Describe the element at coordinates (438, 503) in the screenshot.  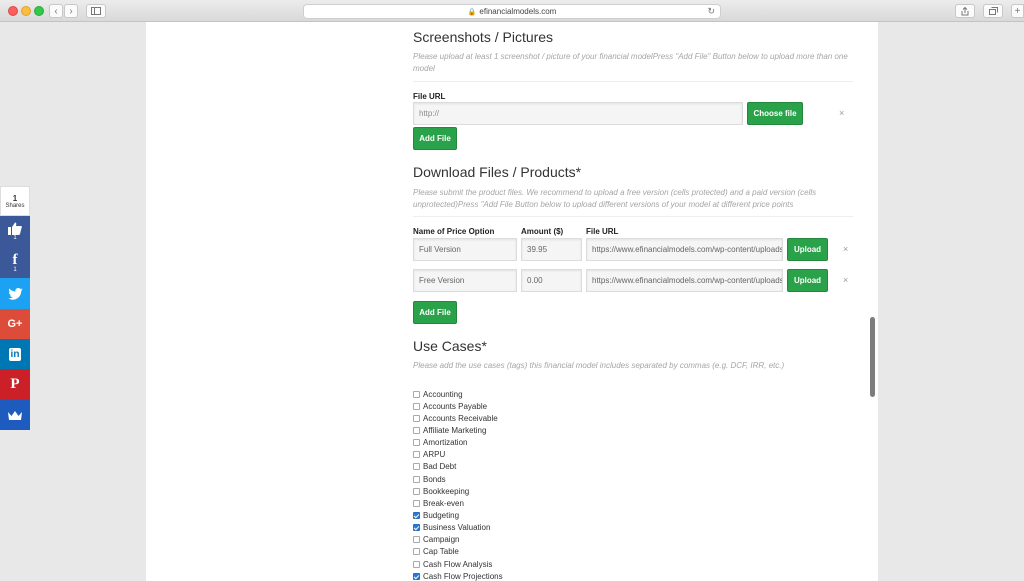
I see `usecase-checkbox-row: Break-even` at that location.